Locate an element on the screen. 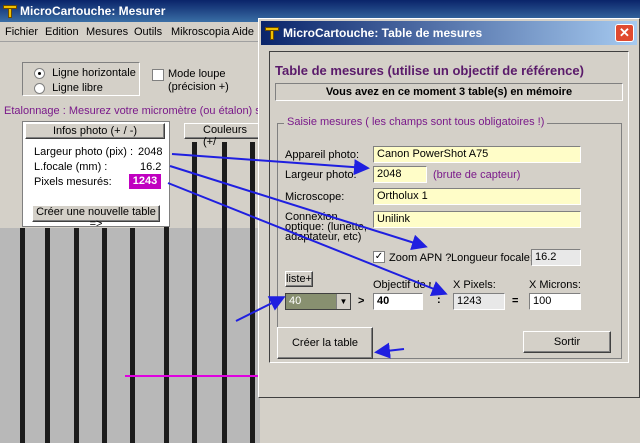 This screenshot has height=443, width=640. xpixels-label: X Pixels: is located at coordinates (474, 285).